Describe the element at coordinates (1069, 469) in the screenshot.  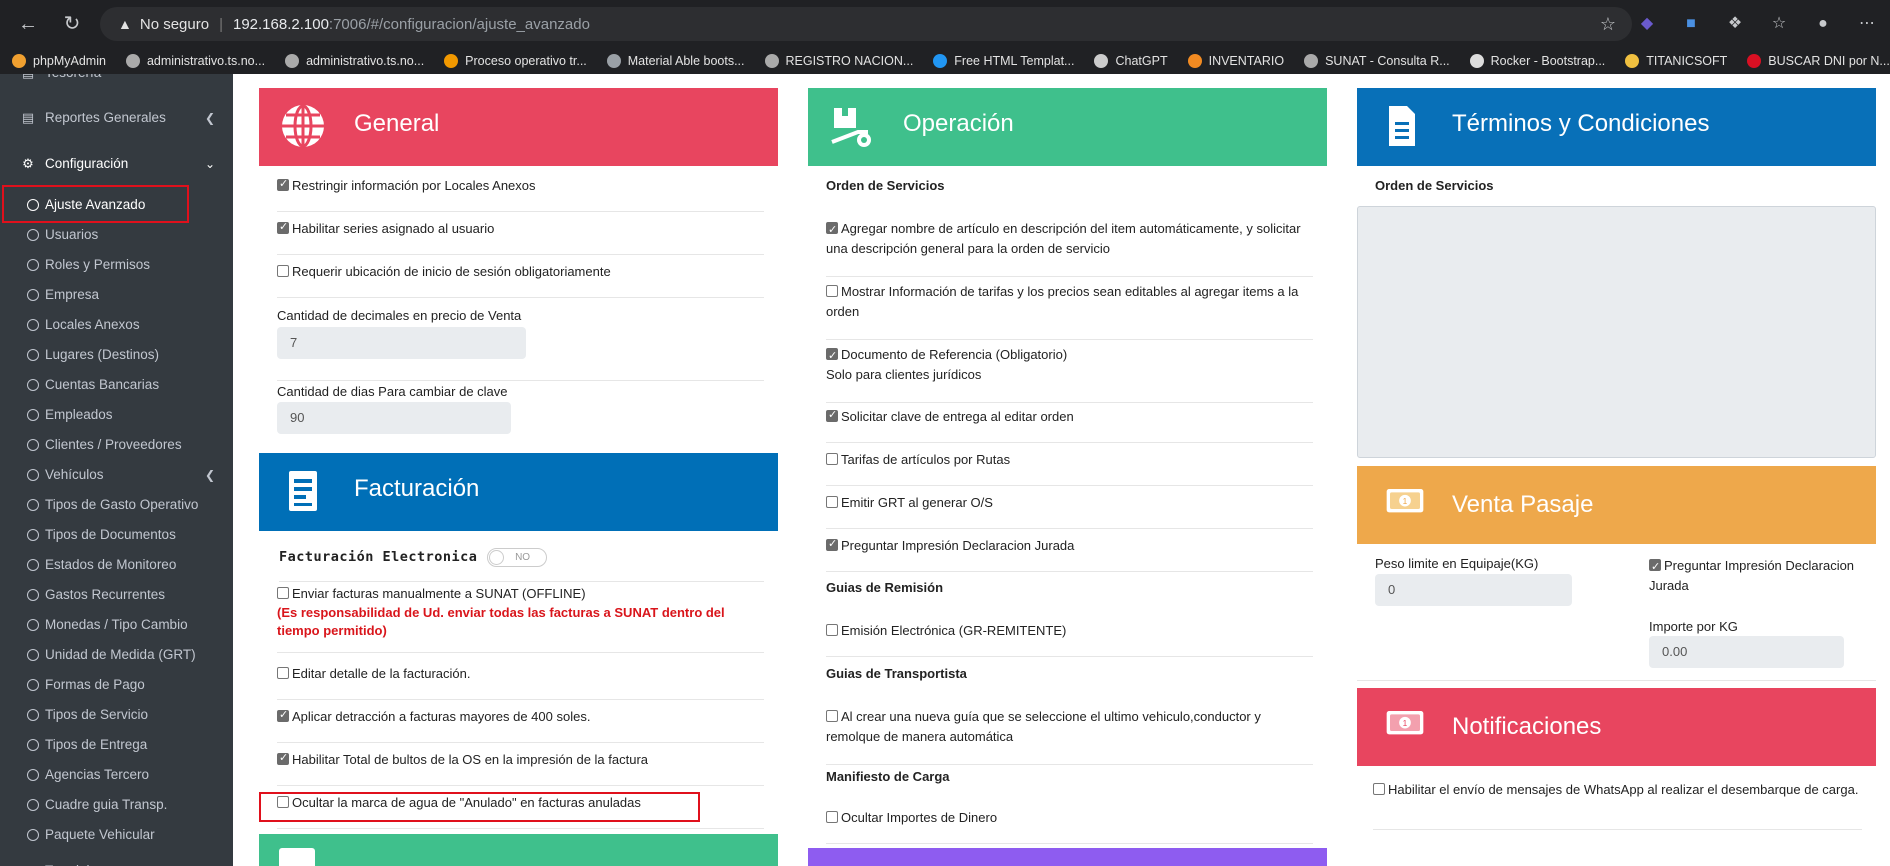
I see `operacion-o5: Tarifas de artículos por Rutas` at that location.